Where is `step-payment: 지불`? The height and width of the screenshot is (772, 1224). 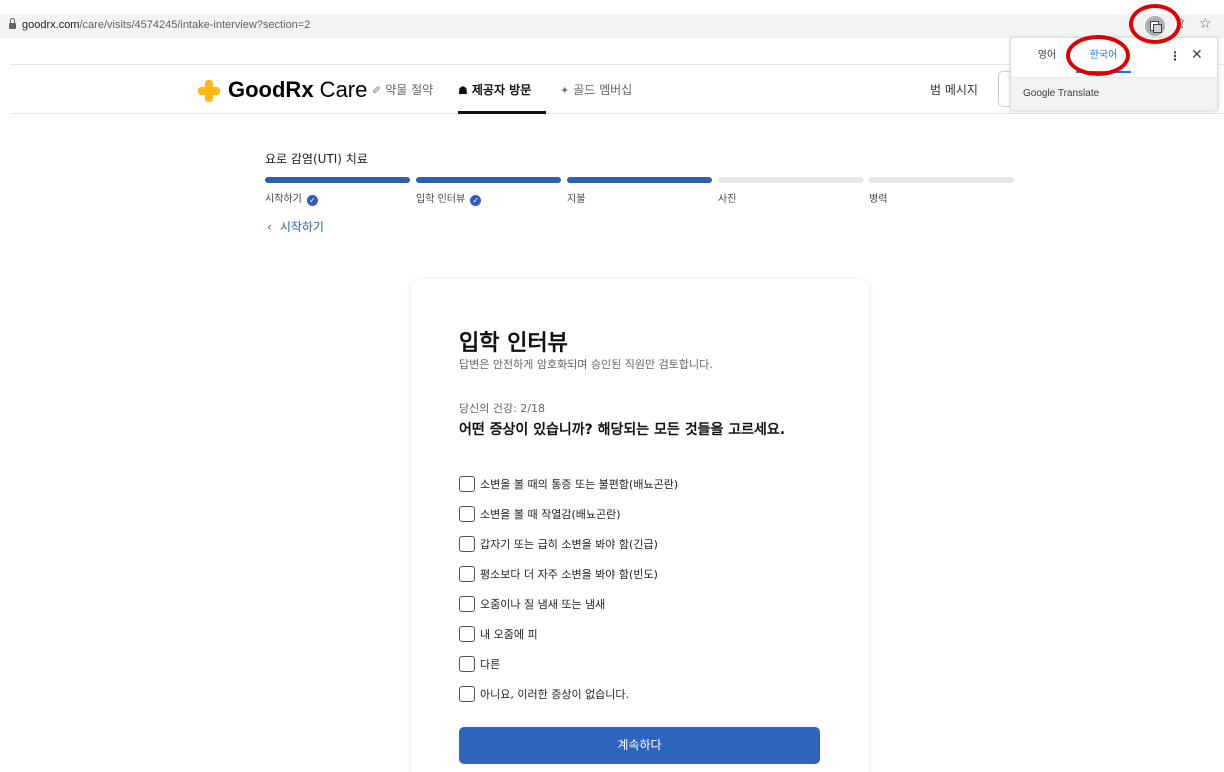 step-payment: 지불 is located at coordinates (639, 191).